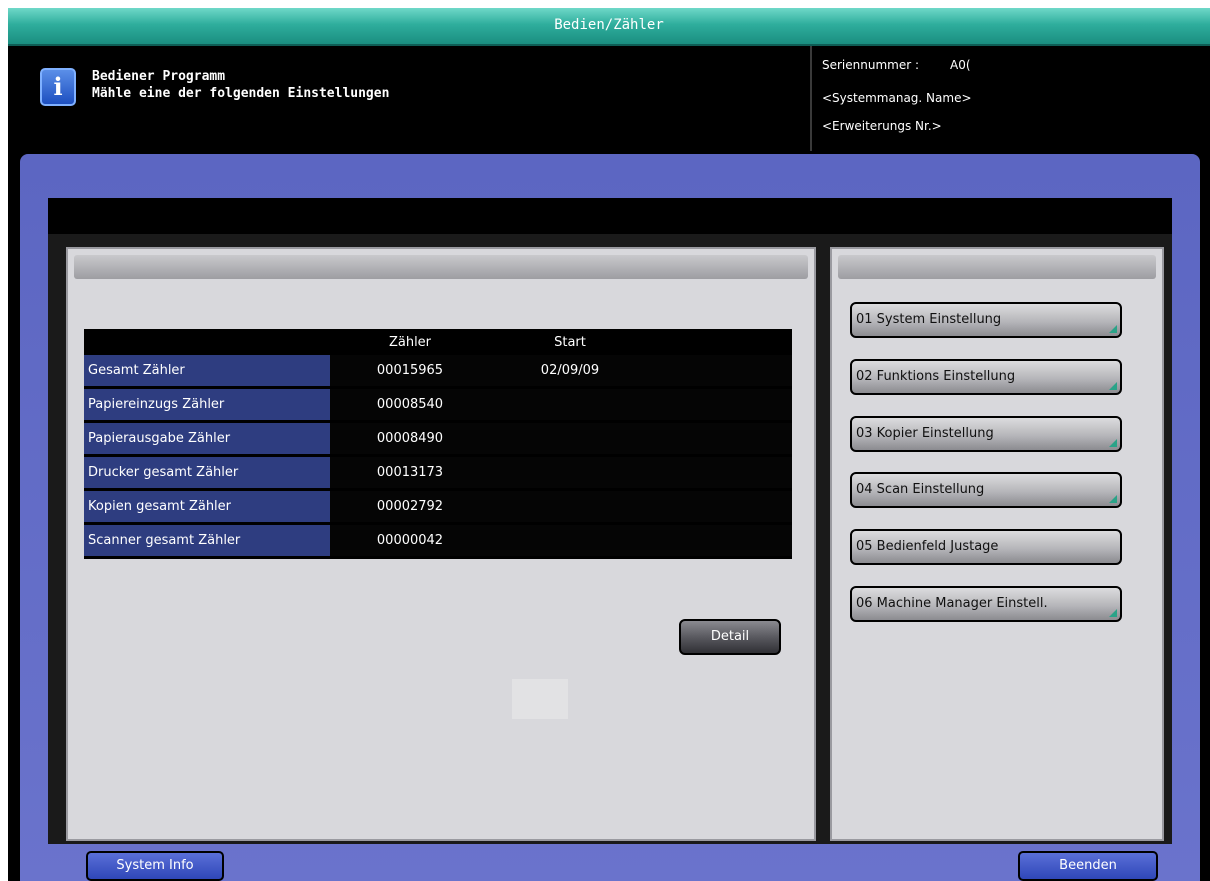  I want to click on blank-placeholder, so click(540, 699).